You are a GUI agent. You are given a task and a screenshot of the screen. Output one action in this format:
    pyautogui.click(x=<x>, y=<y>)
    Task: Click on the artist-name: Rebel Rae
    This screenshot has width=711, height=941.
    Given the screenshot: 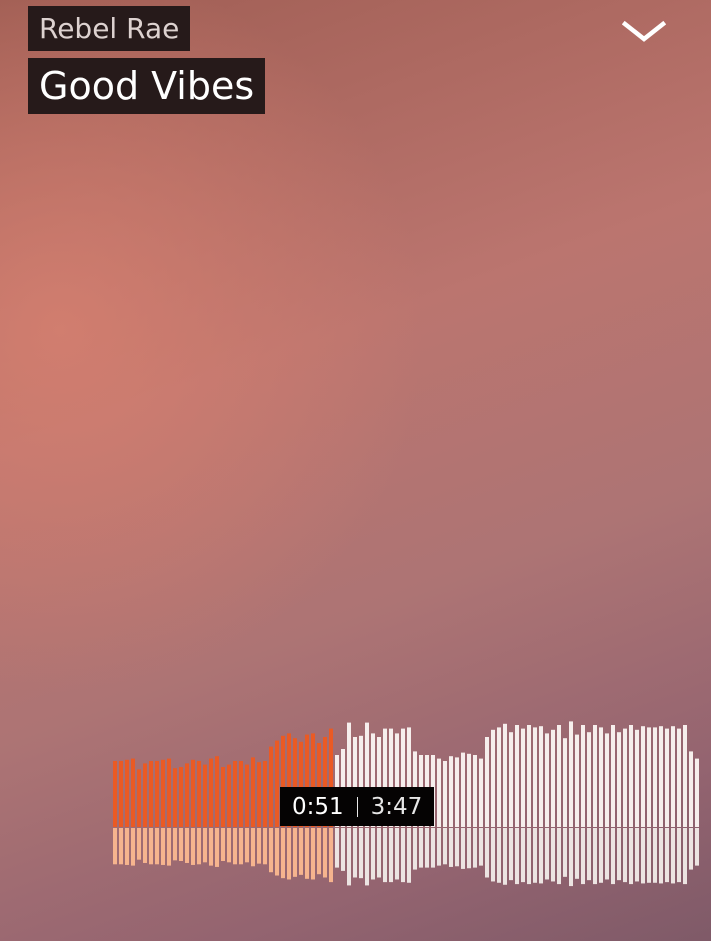 What is the action you would take?
    pyautogui.click(x=109, y=28)
    